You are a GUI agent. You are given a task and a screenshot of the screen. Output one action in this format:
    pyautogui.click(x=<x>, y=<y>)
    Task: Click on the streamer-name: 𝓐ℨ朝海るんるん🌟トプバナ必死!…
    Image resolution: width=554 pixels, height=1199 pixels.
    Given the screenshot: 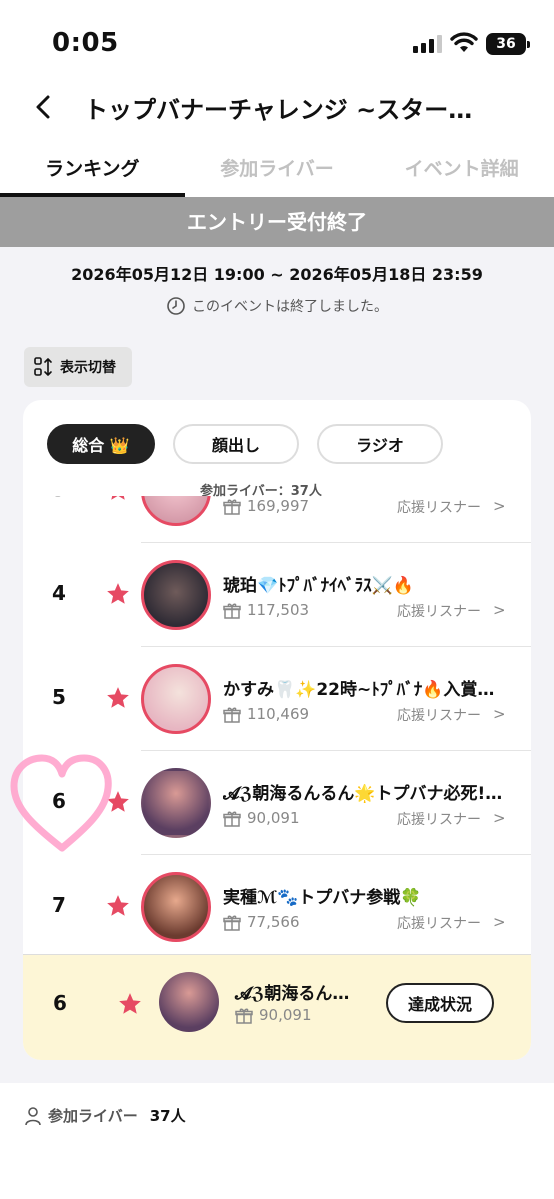 What is the action you would take?
    pyautogui.click(x=363, y=794)
    